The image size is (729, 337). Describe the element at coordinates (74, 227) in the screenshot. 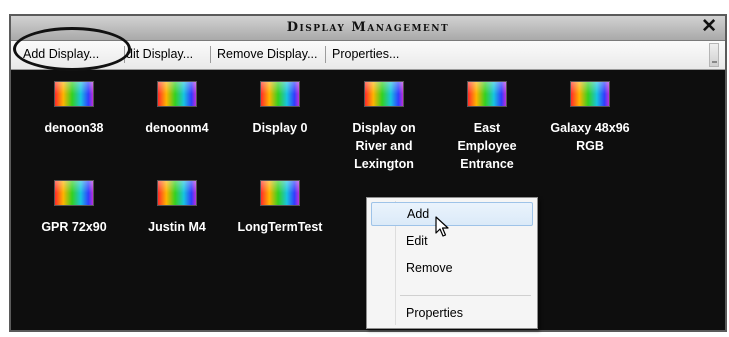

I see `display-label: GPR 72x90` at that location.